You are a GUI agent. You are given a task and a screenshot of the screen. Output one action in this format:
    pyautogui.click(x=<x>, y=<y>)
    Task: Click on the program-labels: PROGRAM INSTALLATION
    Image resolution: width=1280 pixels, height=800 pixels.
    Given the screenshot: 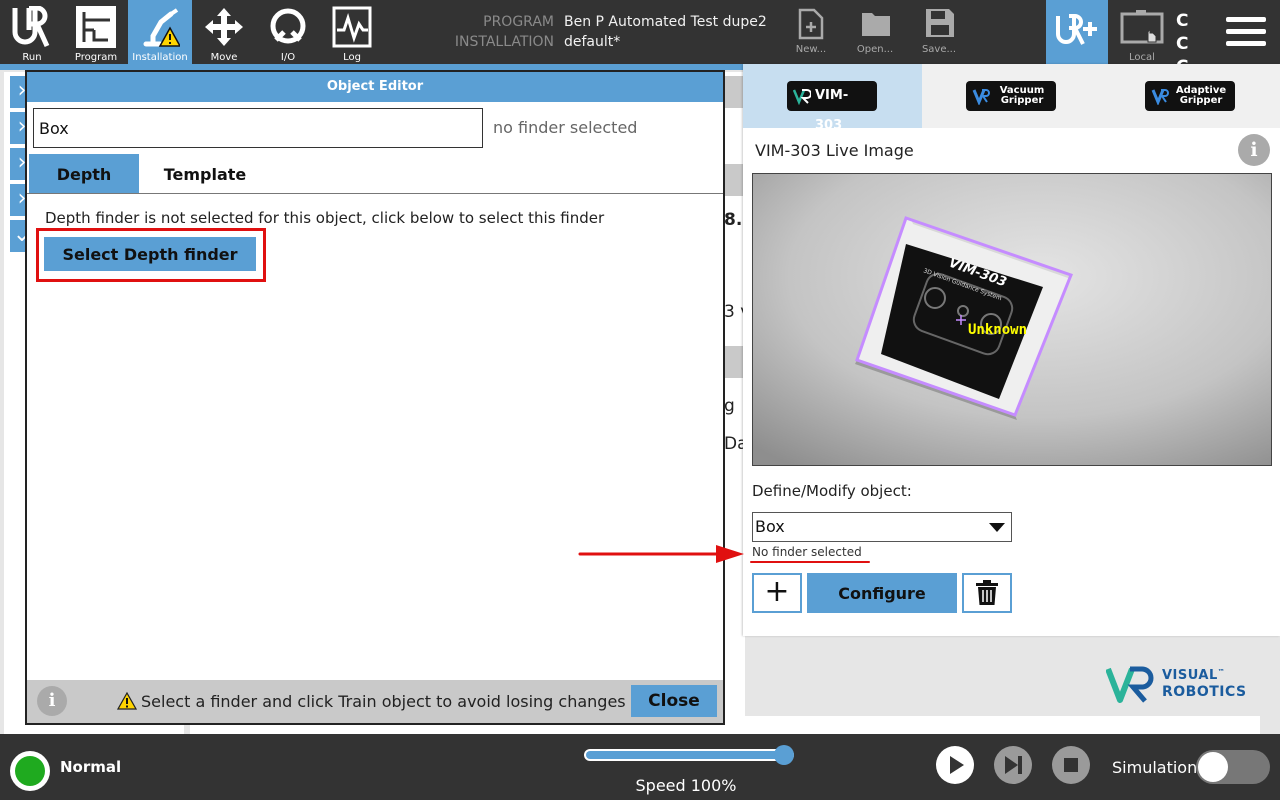 What is the action you would take?
    pyautogui.click(x=492, y=32)
    